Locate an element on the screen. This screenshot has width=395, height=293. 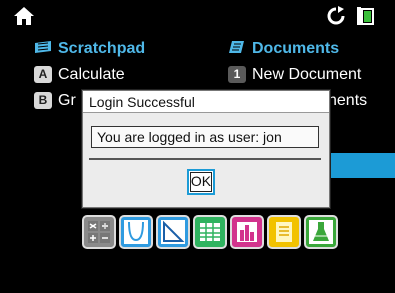
vernier-dataquest-app-icon is located at coordinates (321, 232).